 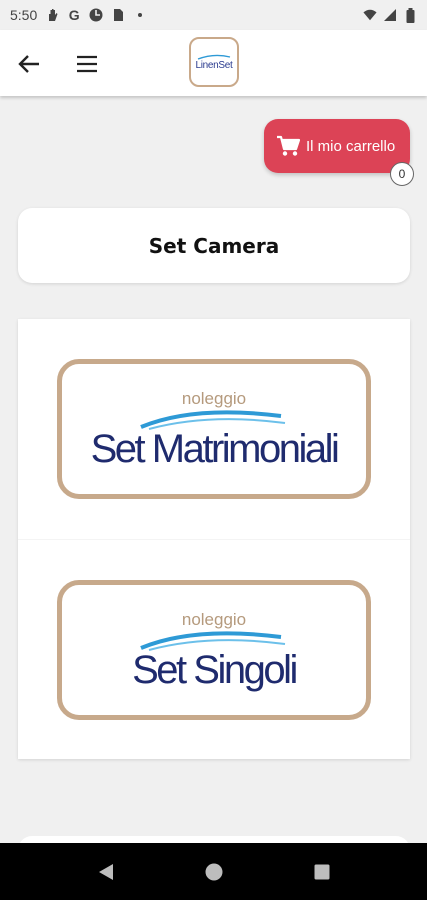 I want to click on square-recents-icon, so click(x=321, y=871).